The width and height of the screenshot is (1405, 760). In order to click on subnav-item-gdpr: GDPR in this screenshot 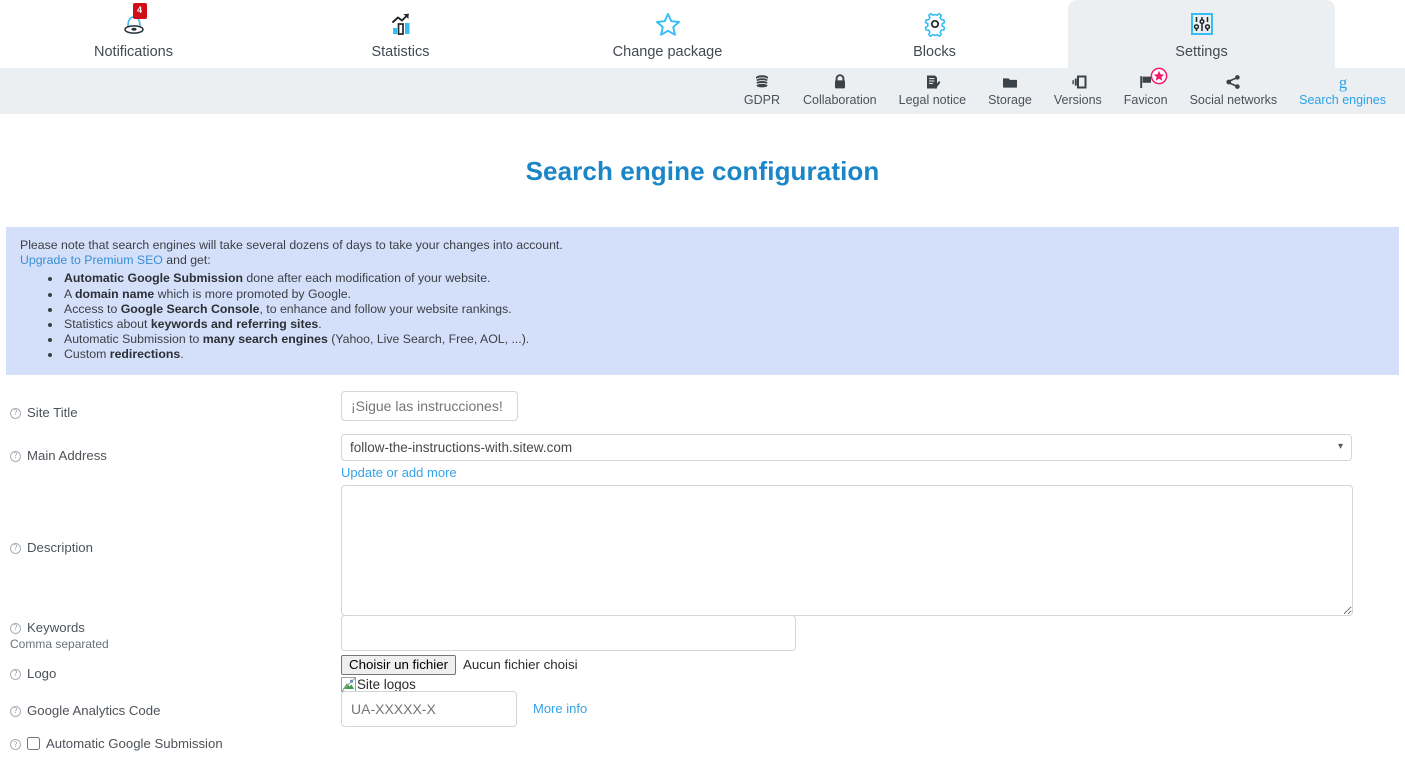, I will do `click(762, 88)`.